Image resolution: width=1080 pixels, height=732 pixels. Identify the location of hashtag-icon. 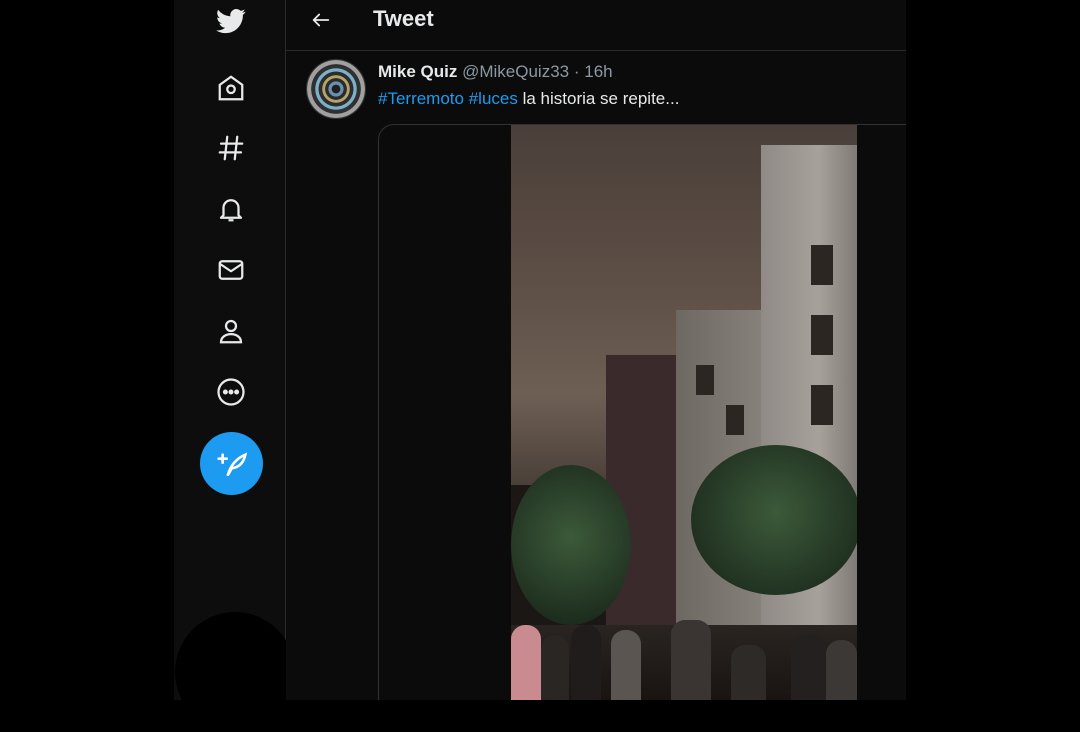
(231, 148).